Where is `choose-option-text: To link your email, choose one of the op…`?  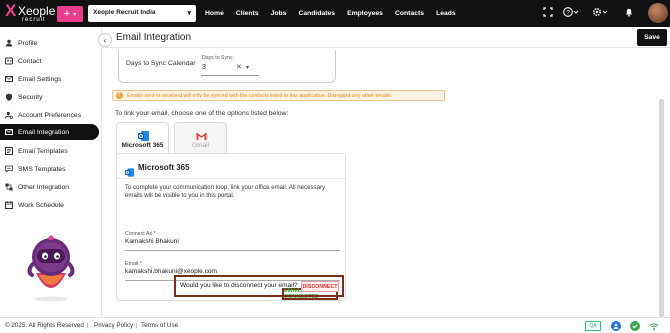
choose-option-text: To link your email, choose one of the op… is located at coordinates (202, 113).